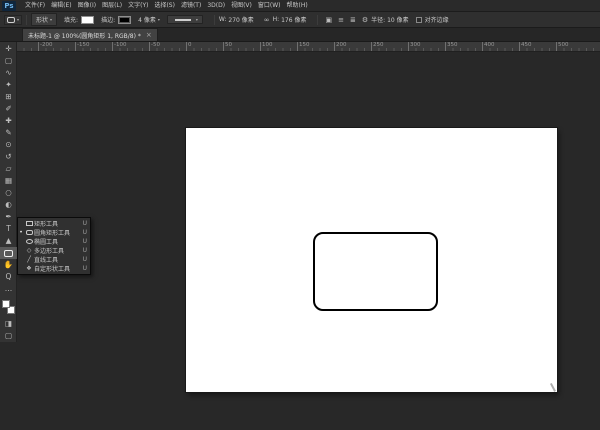 The width and height of the screenshot is (600, 430). Describe the element at coordinates (8, 229) in the screenshot. I see `tool-horizontal-type: T` at that location.